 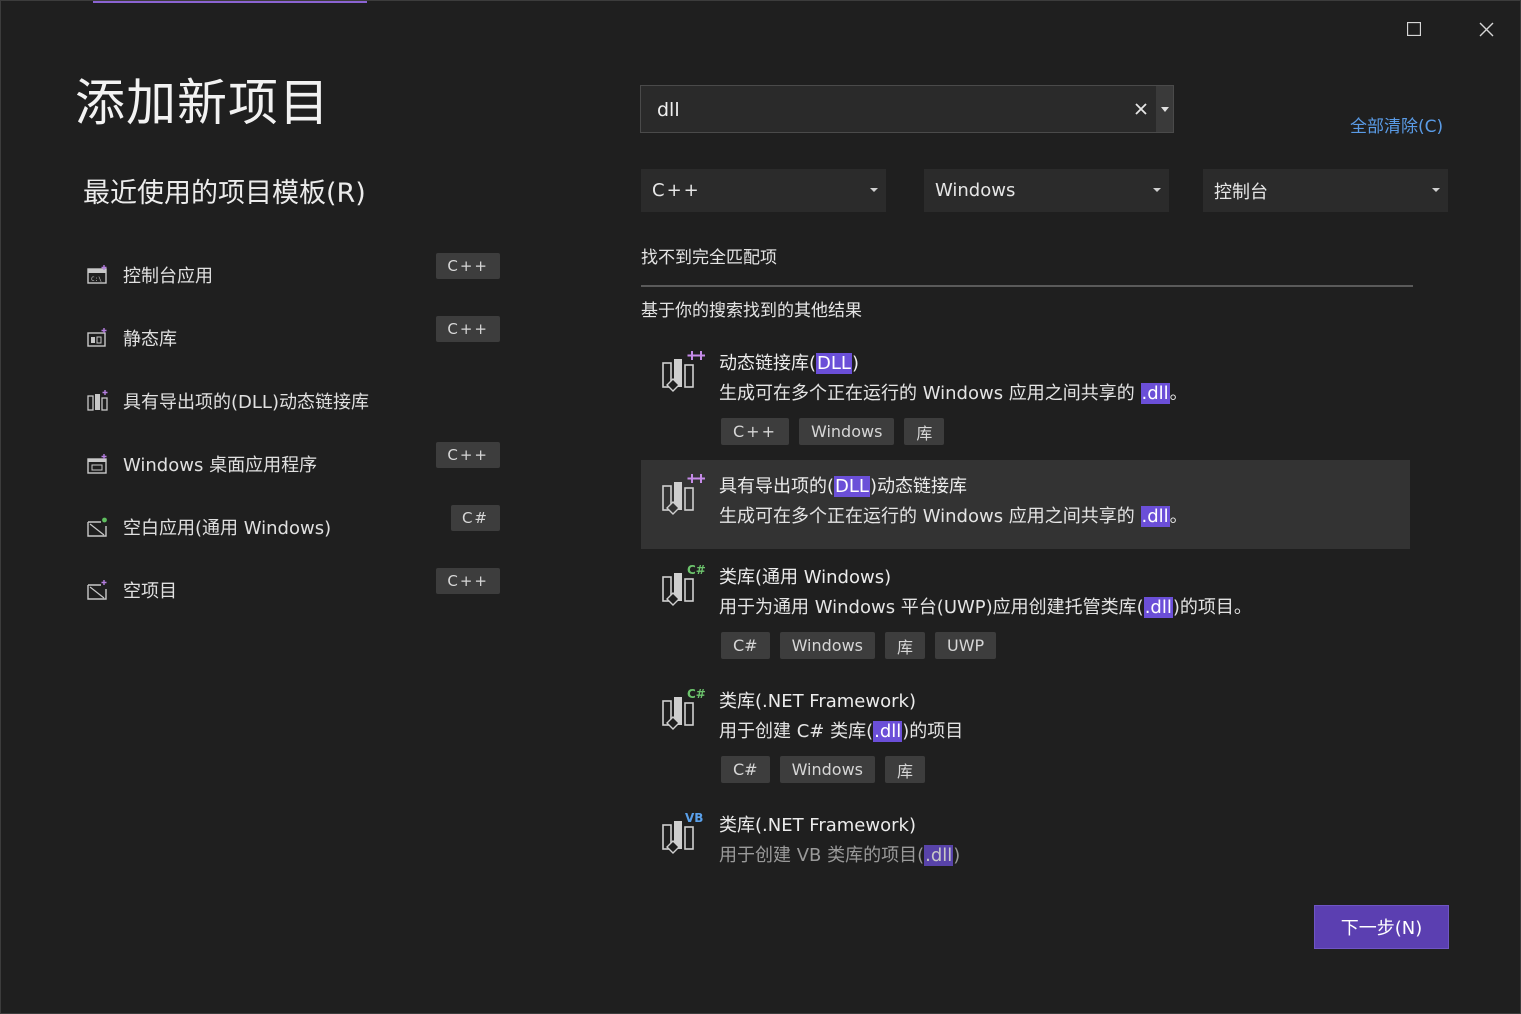 I want to click on result-tags: C# Windows 库 UWP, so click(x=859, y=645).